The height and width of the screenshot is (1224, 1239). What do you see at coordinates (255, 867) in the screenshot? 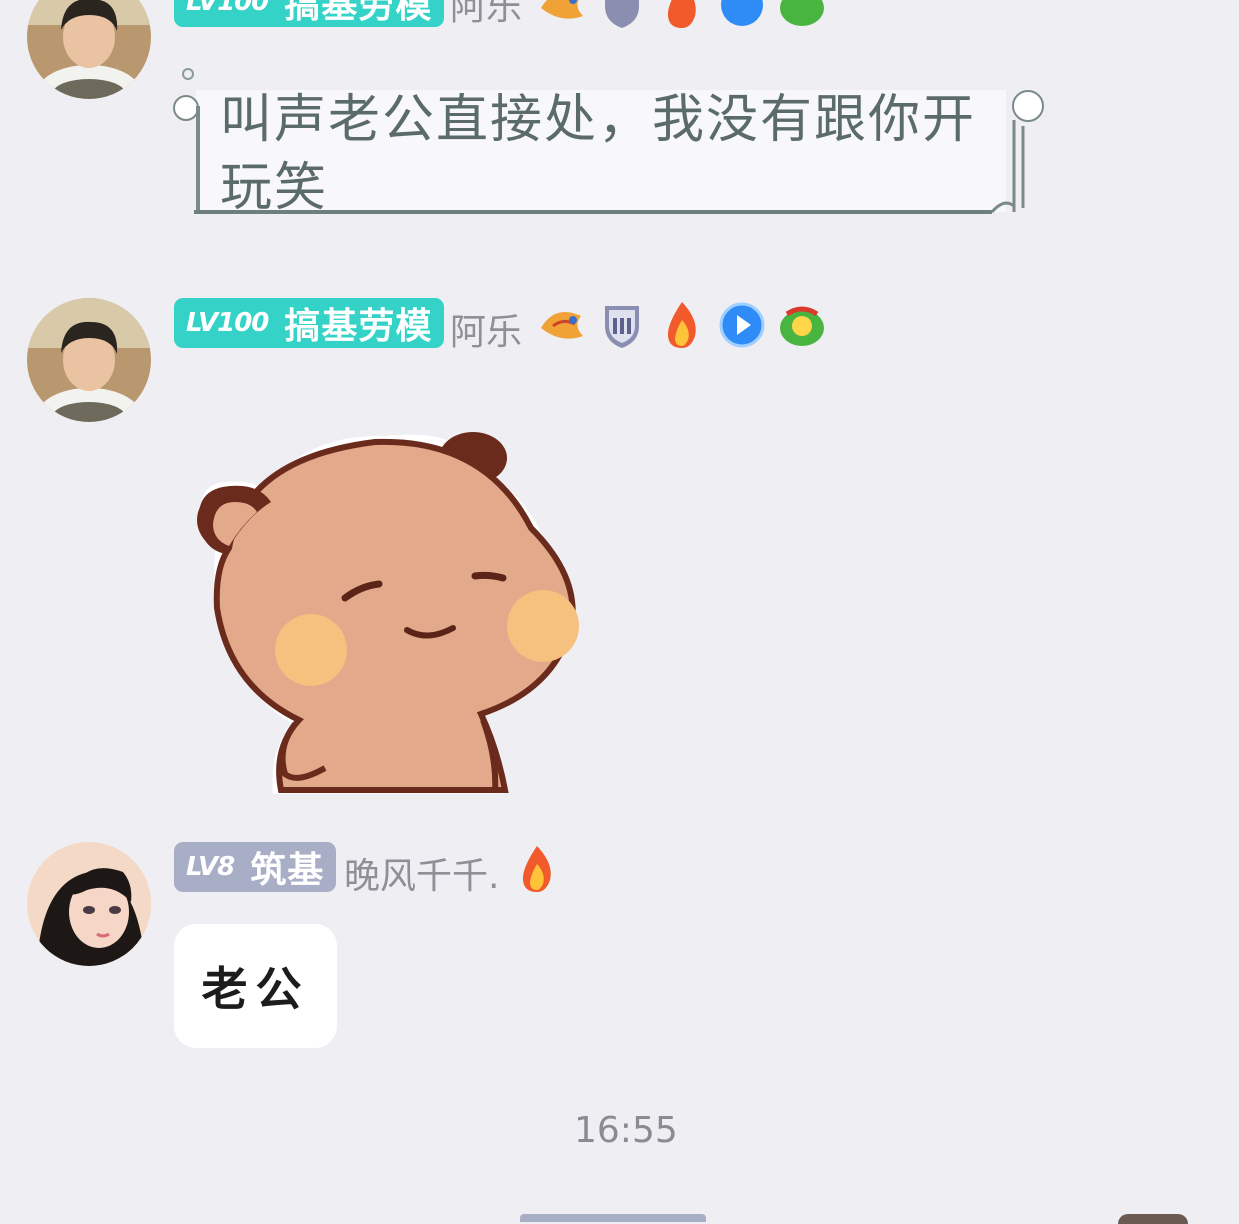
I see `level-badge: LV8 筑基` at bounding box center [255, 867].